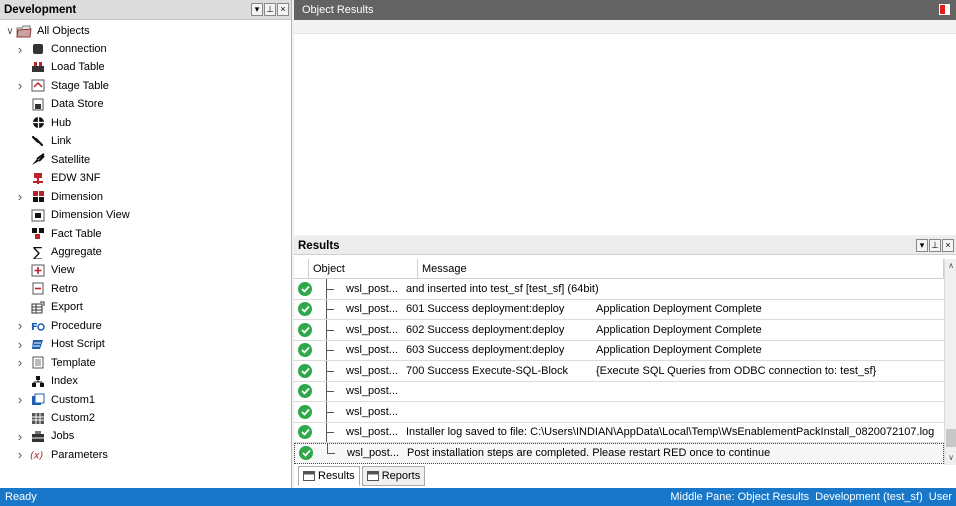 Image resolution: width=956 pixels, height=506 pixels. Describe the element at coordinates (62, 418) in the screenshot. I see `tree-item-custom2: Custom2` at that location.